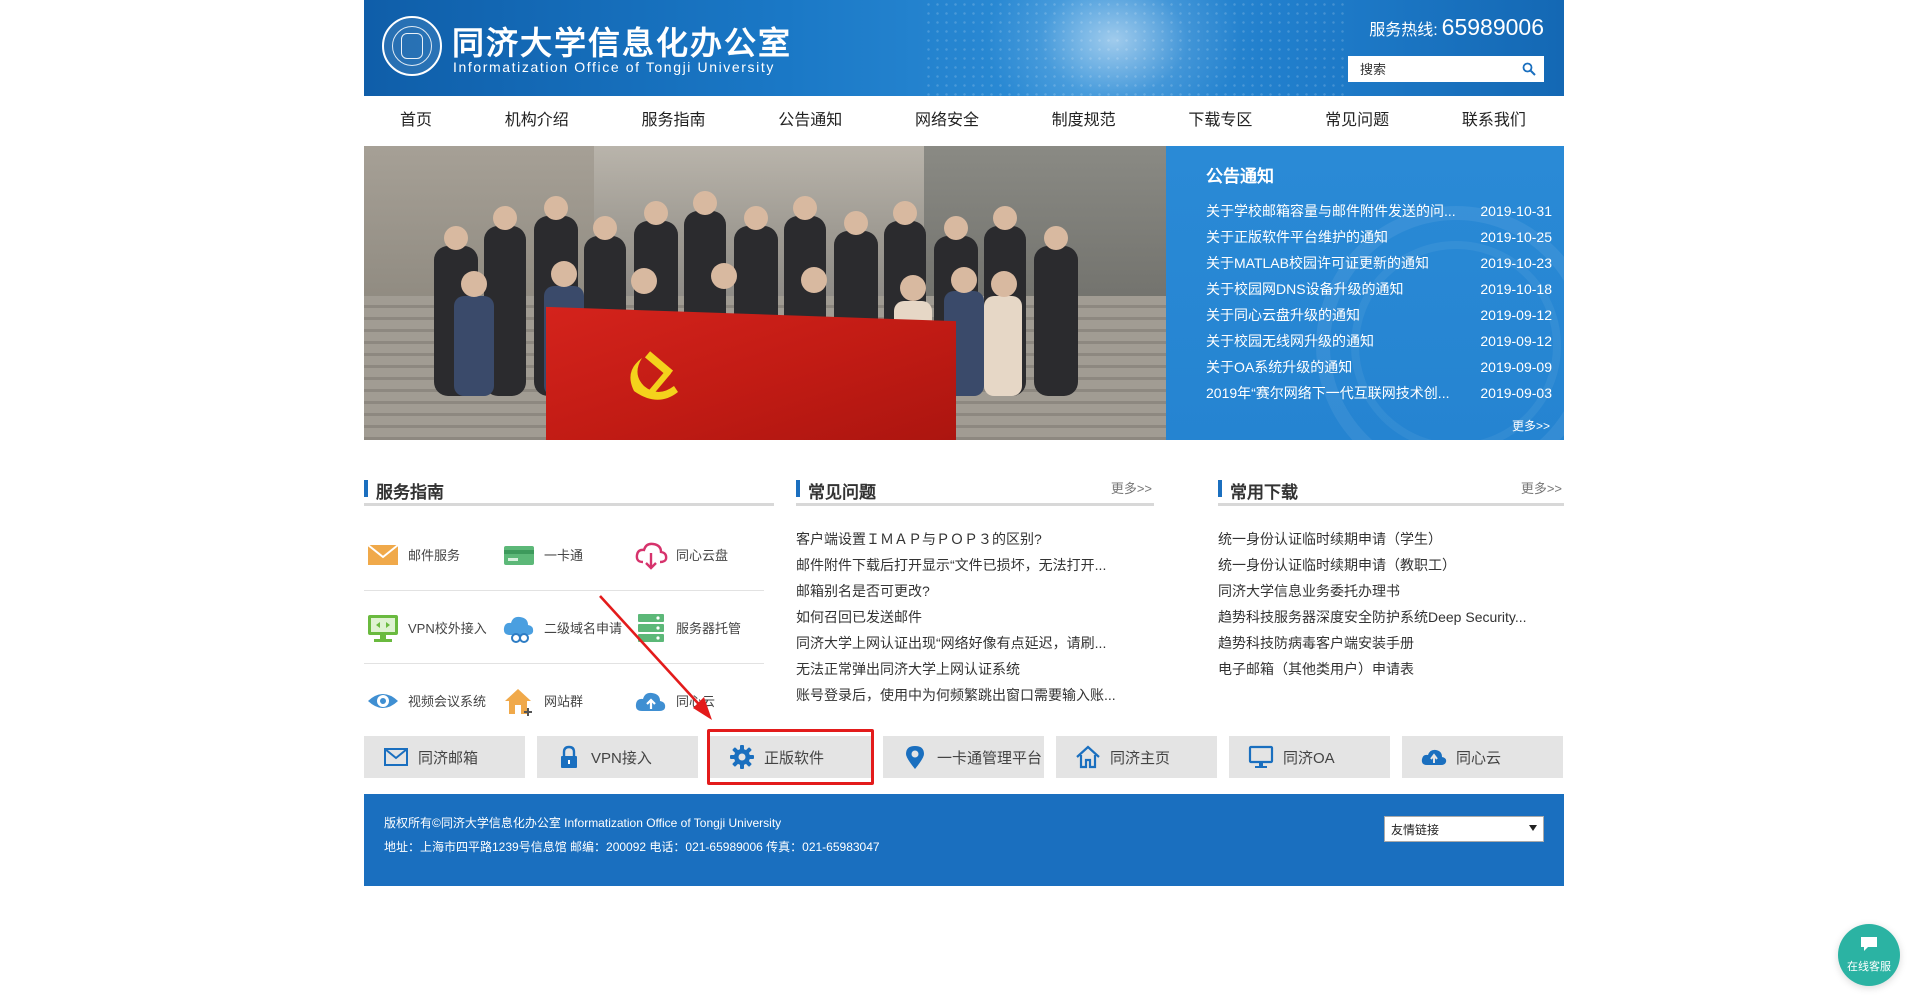 Image resolution: width=1920 pixels, height=1003 pixels. What do you see at coordinates (622, 41) in the screenshot?
I see `site-title: 同济大学信息化办公室` at bounding box center [622, 41].